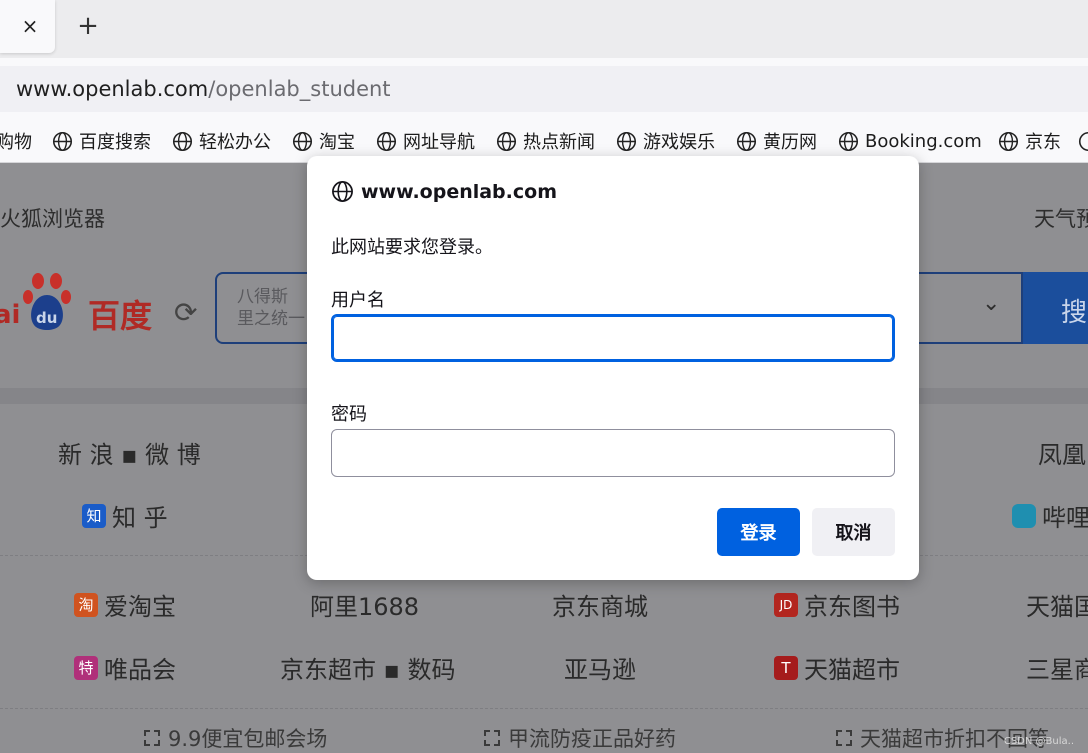 Image resolution: width=1088 pixels, height=753 pixels. I want to click on bookmark-label: Booking.com, so click(923, 141).